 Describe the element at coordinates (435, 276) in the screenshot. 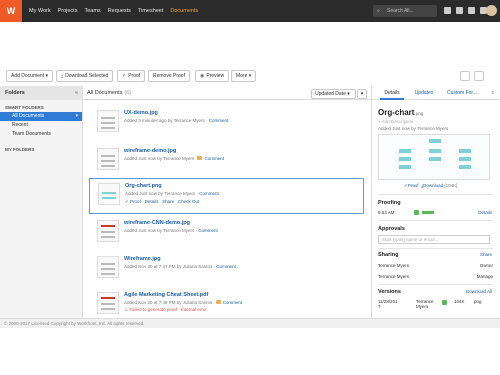

I see `sharing-row: Terrance Myers Manage` at that location.